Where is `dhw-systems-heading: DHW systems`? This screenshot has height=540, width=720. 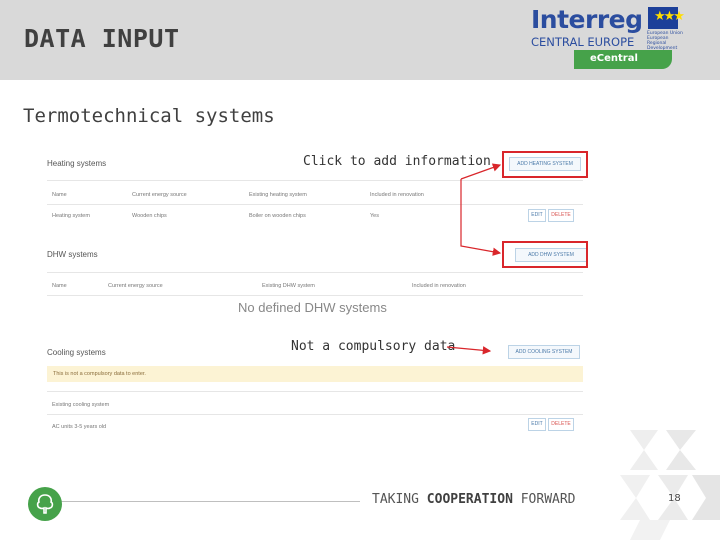
dhw-systems-heading: DHW systems is located at coordinates (72, 254).